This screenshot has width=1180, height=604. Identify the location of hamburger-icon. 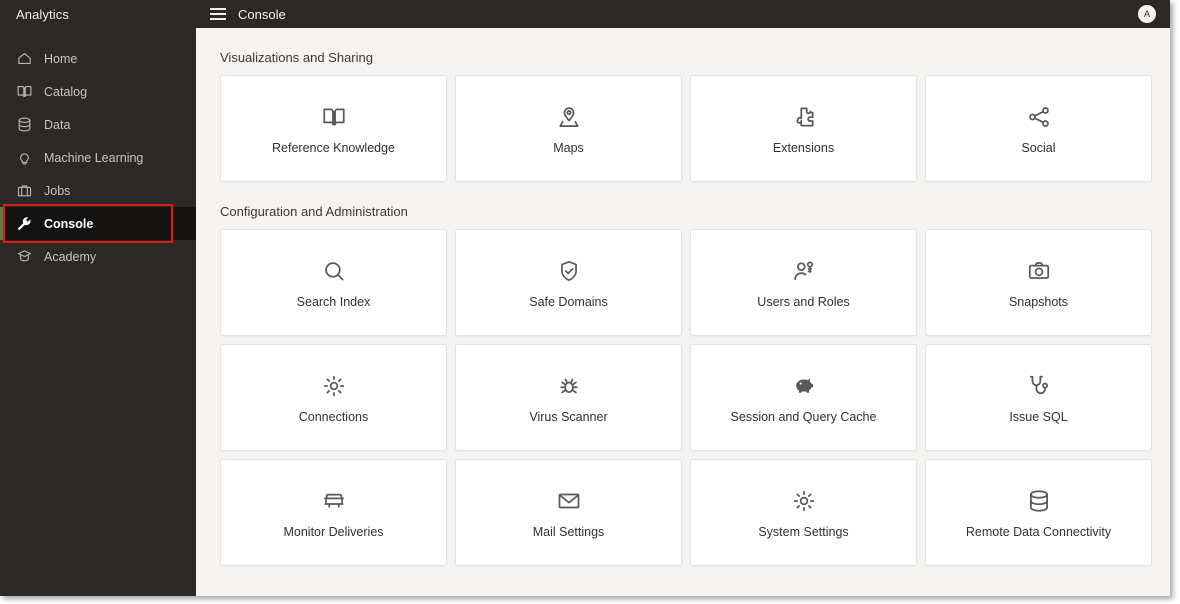
(218, 14).